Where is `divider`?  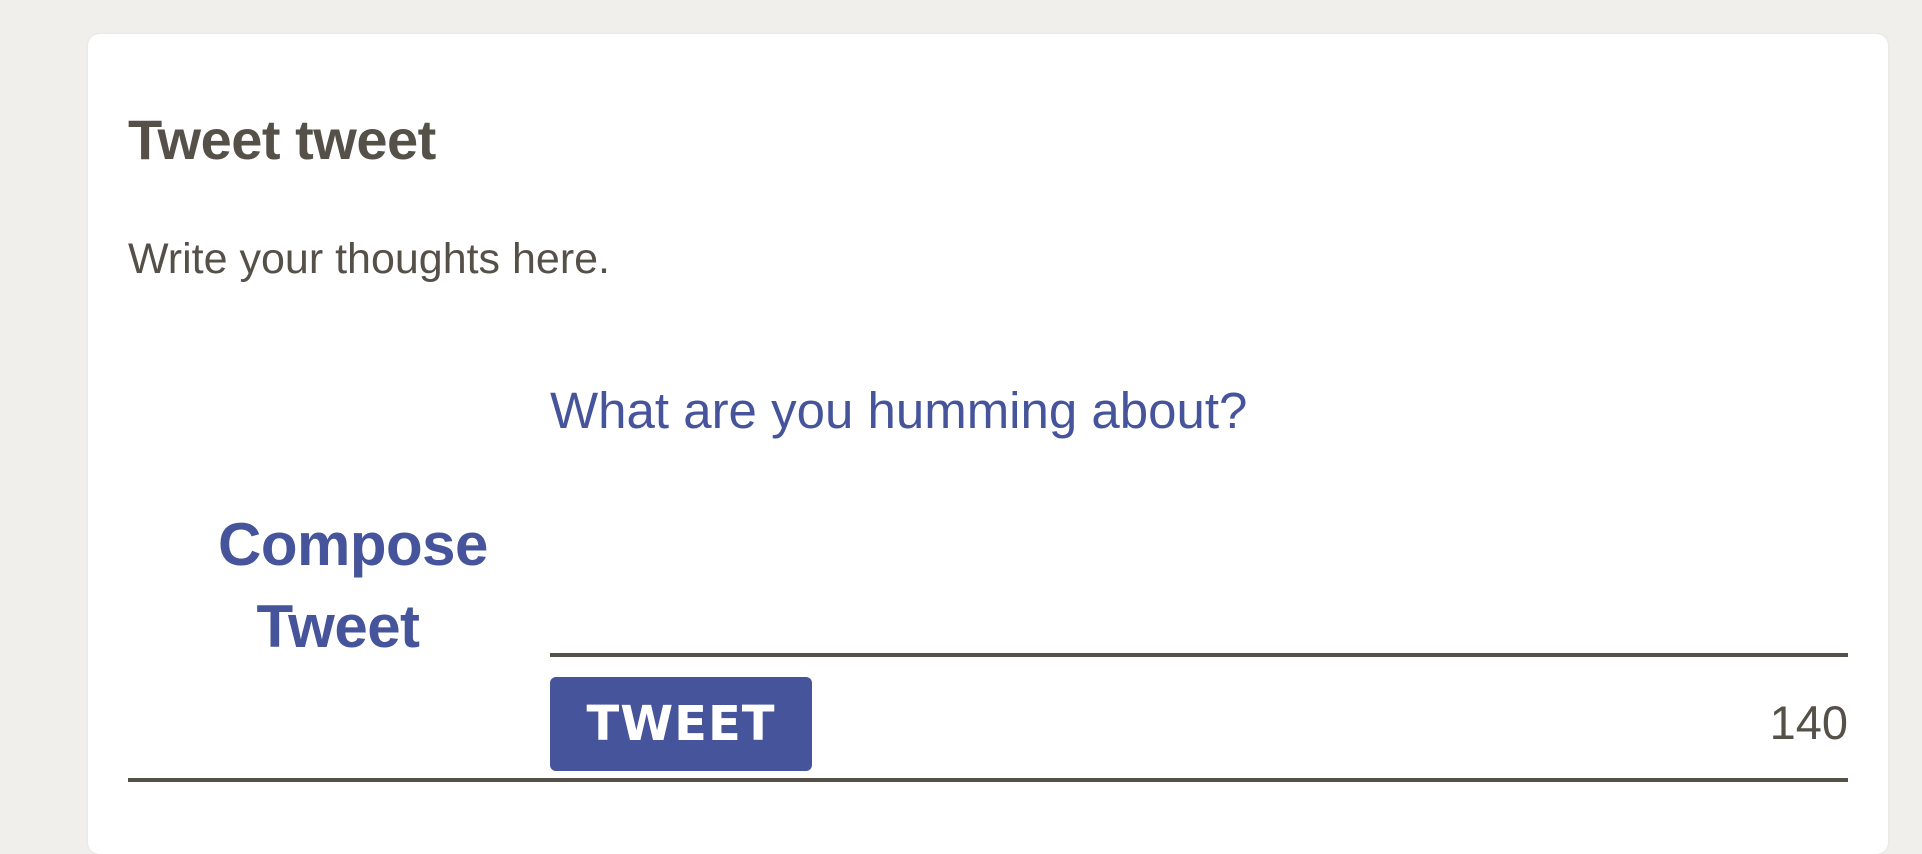 divider is located at coordinates (988, 780).